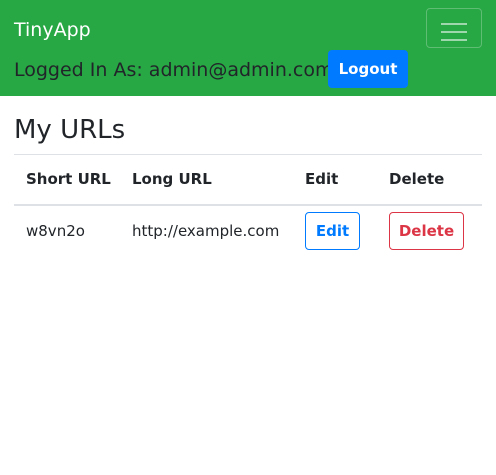 This screenshot has height=475, width=496. Describe the element at coordinates (335, 180) in the screenshot. I see `header-edit: Edit` at that location.